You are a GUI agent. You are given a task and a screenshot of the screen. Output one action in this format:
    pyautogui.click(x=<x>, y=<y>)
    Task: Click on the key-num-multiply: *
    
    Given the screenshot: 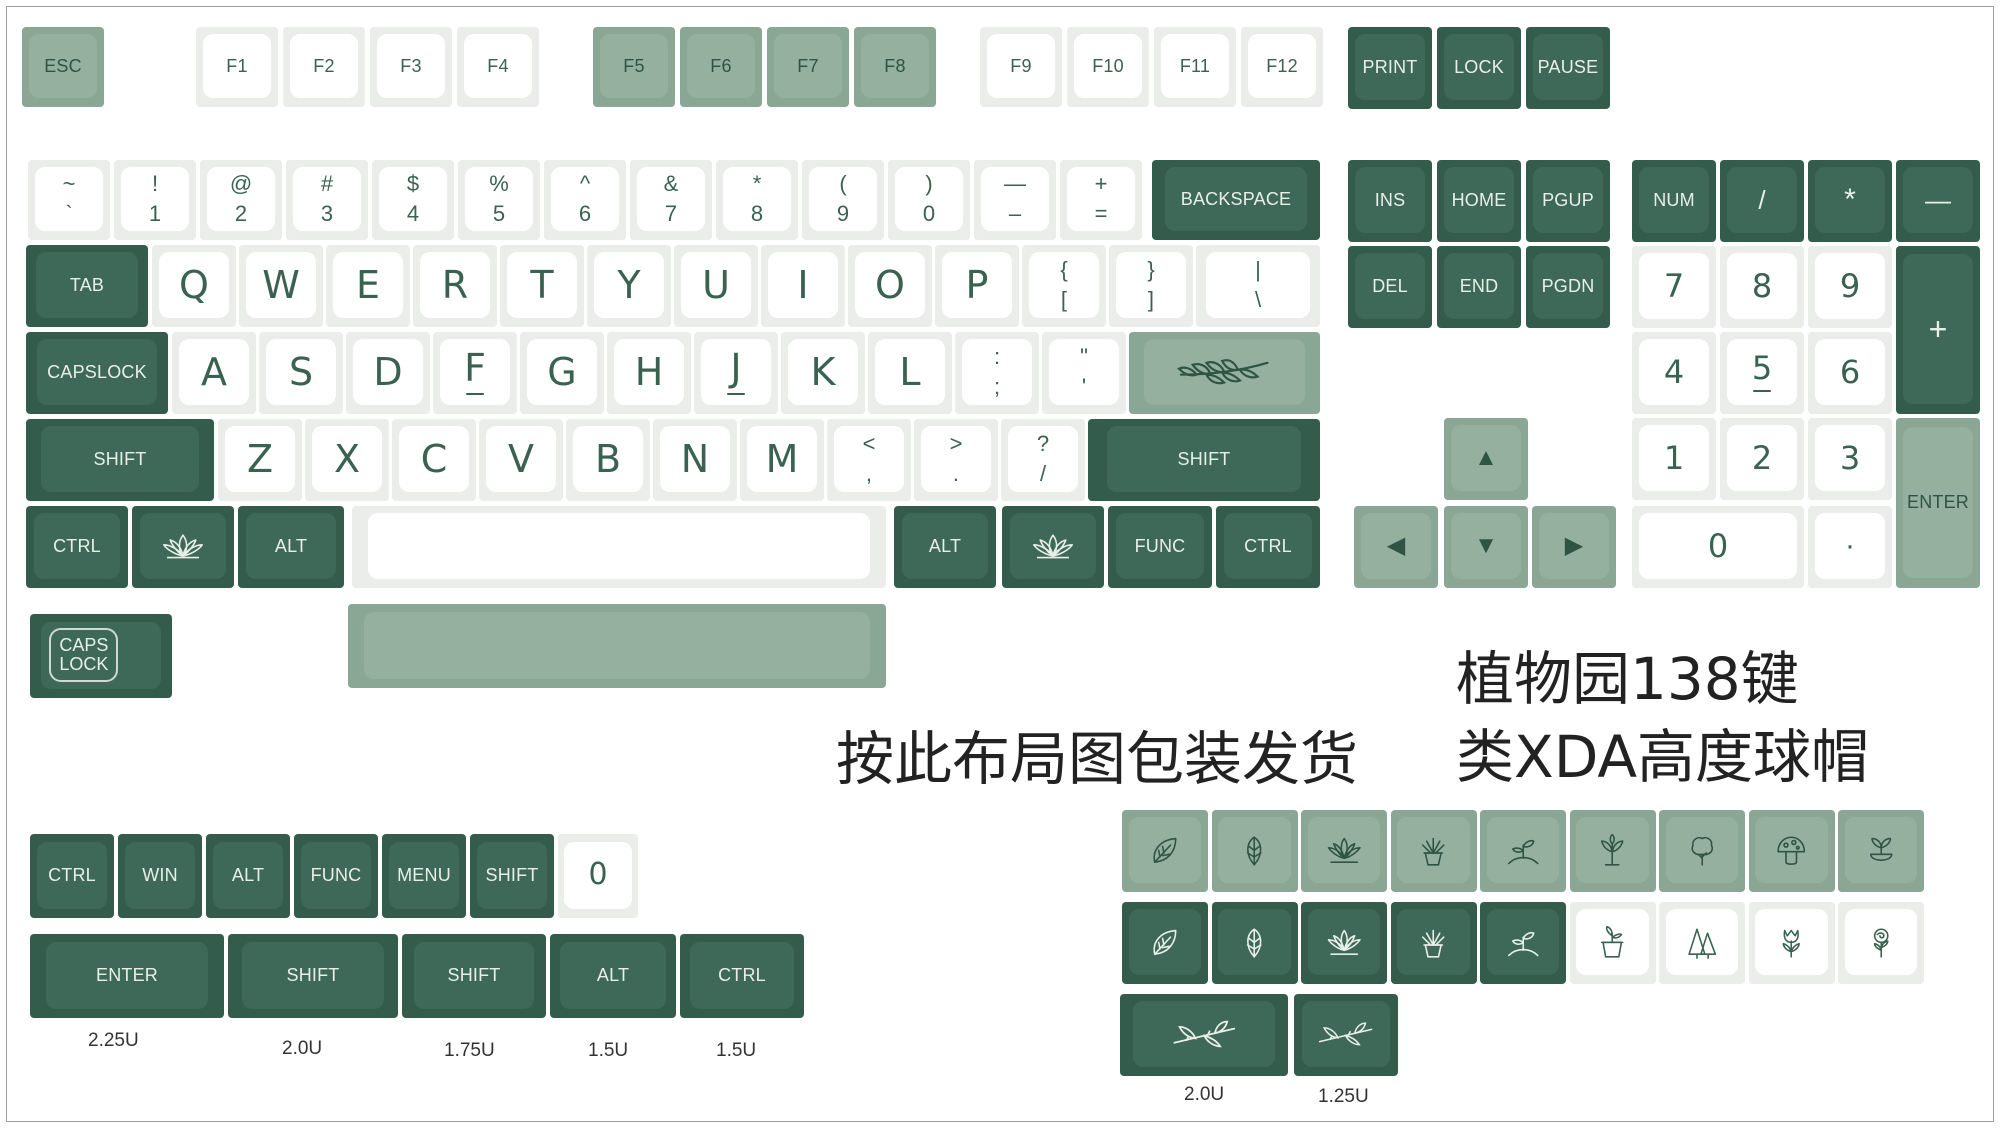 What is the action you would take?
    pyautogui.click(x=1850, y=201)
    